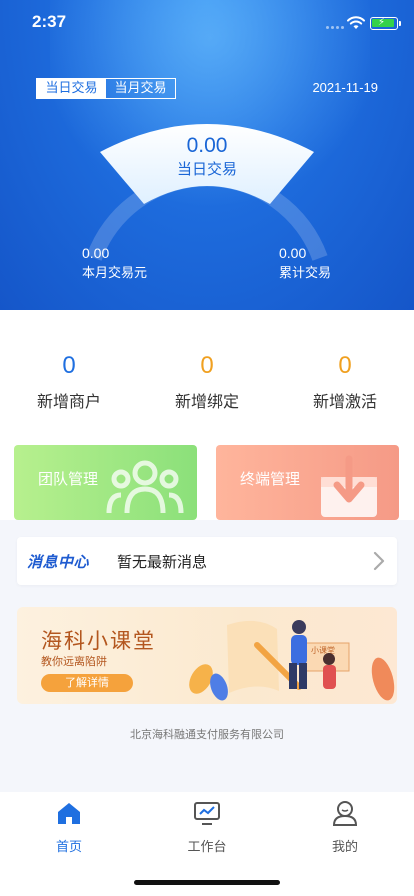 The height and width of the screenshot is (896, 414). I want to click on cellular-signal-icon, so click(335, 27).